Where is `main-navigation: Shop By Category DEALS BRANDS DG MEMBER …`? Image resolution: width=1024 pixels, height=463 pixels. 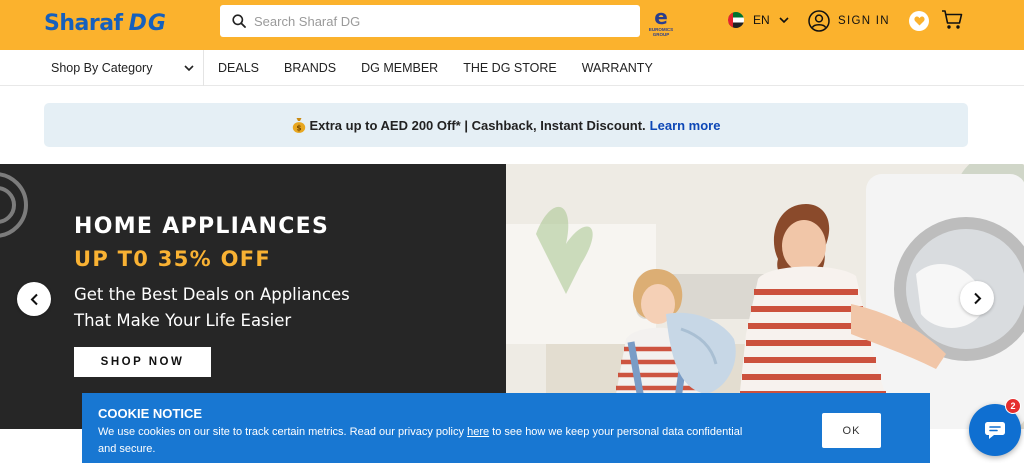 main-navigation: Shop By Category DEALS BRANDS DG MEMBER … is located at coordinates (512, 68).